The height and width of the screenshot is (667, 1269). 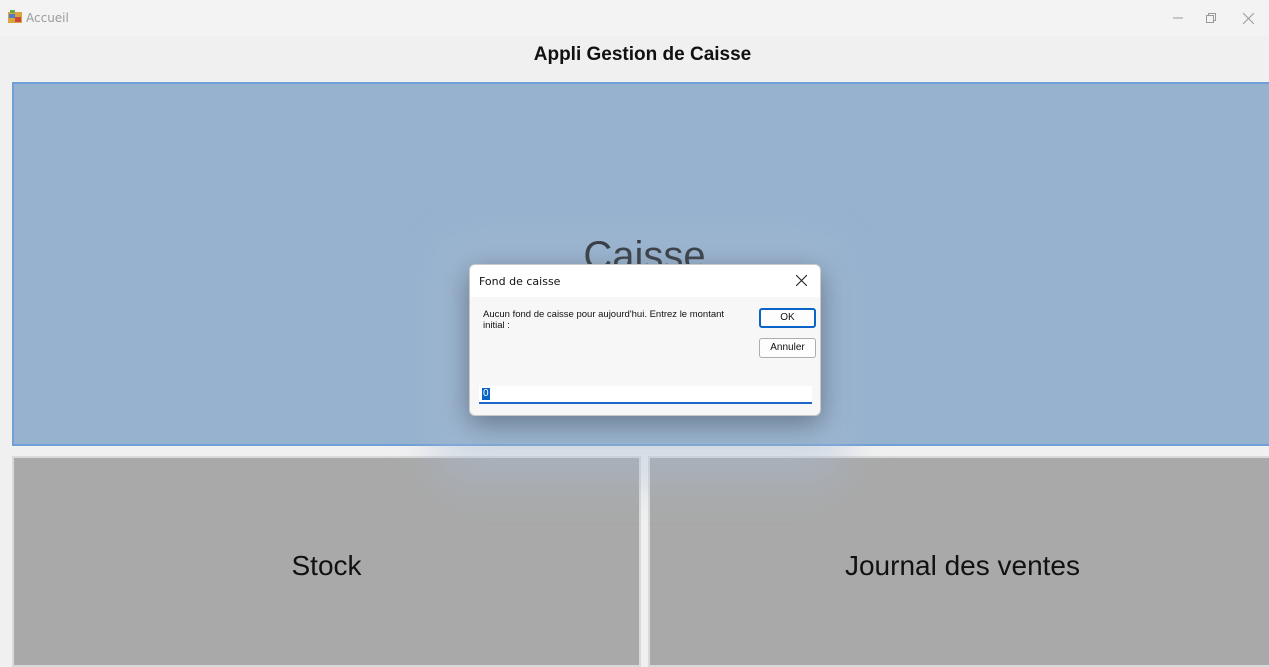 I want to click on minimize-button, so click(x=1178, y=18).